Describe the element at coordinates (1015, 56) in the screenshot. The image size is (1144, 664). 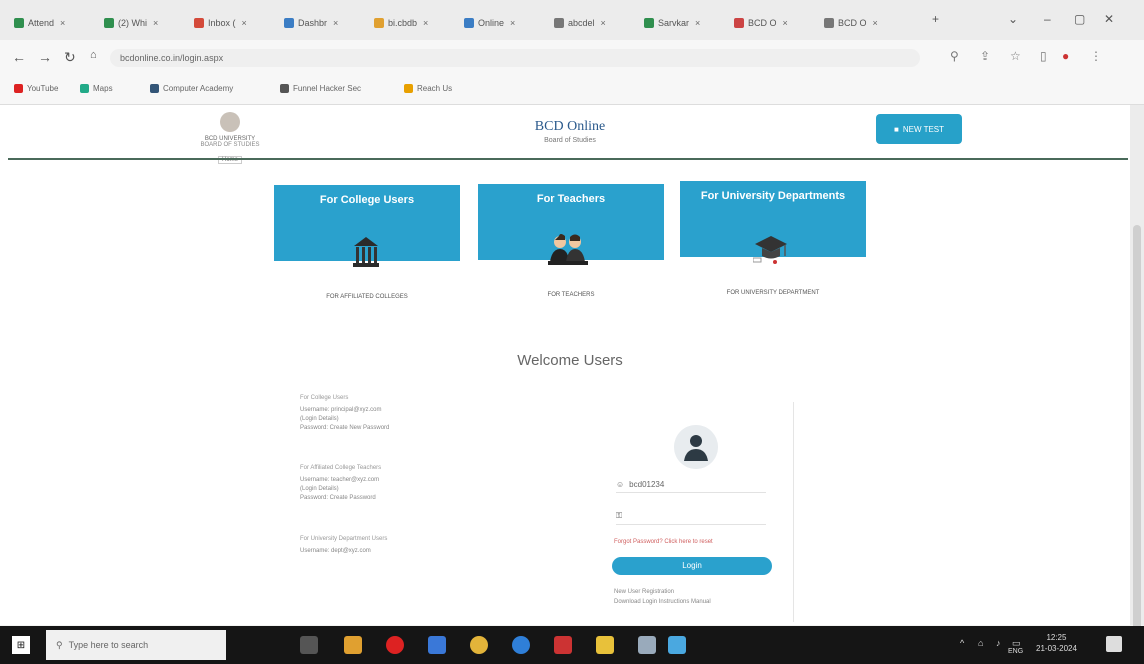
I see `bookmark-star-icon: ☆` at that location.